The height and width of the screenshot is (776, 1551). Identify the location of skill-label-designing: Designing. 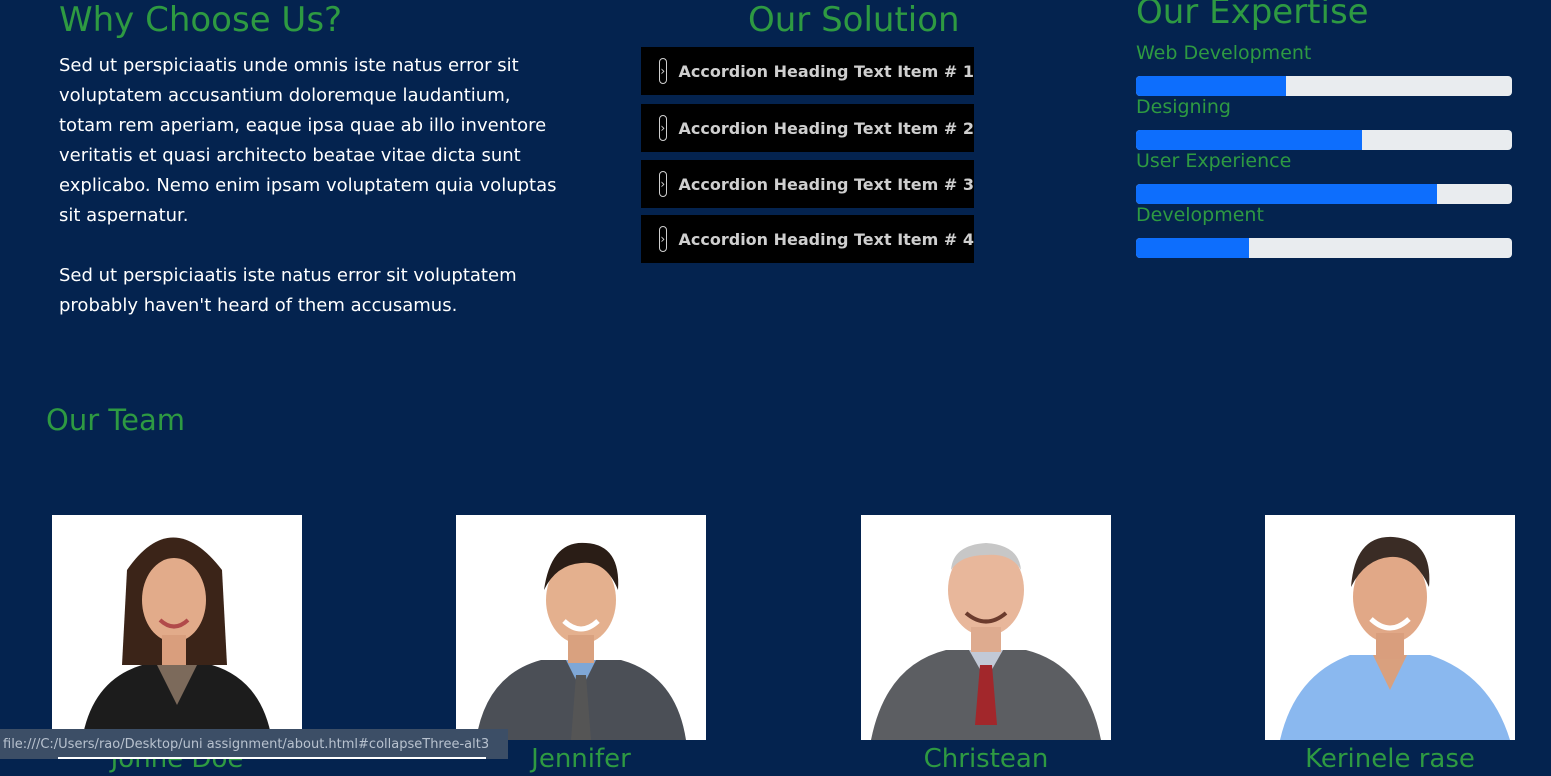
(1183, 107).